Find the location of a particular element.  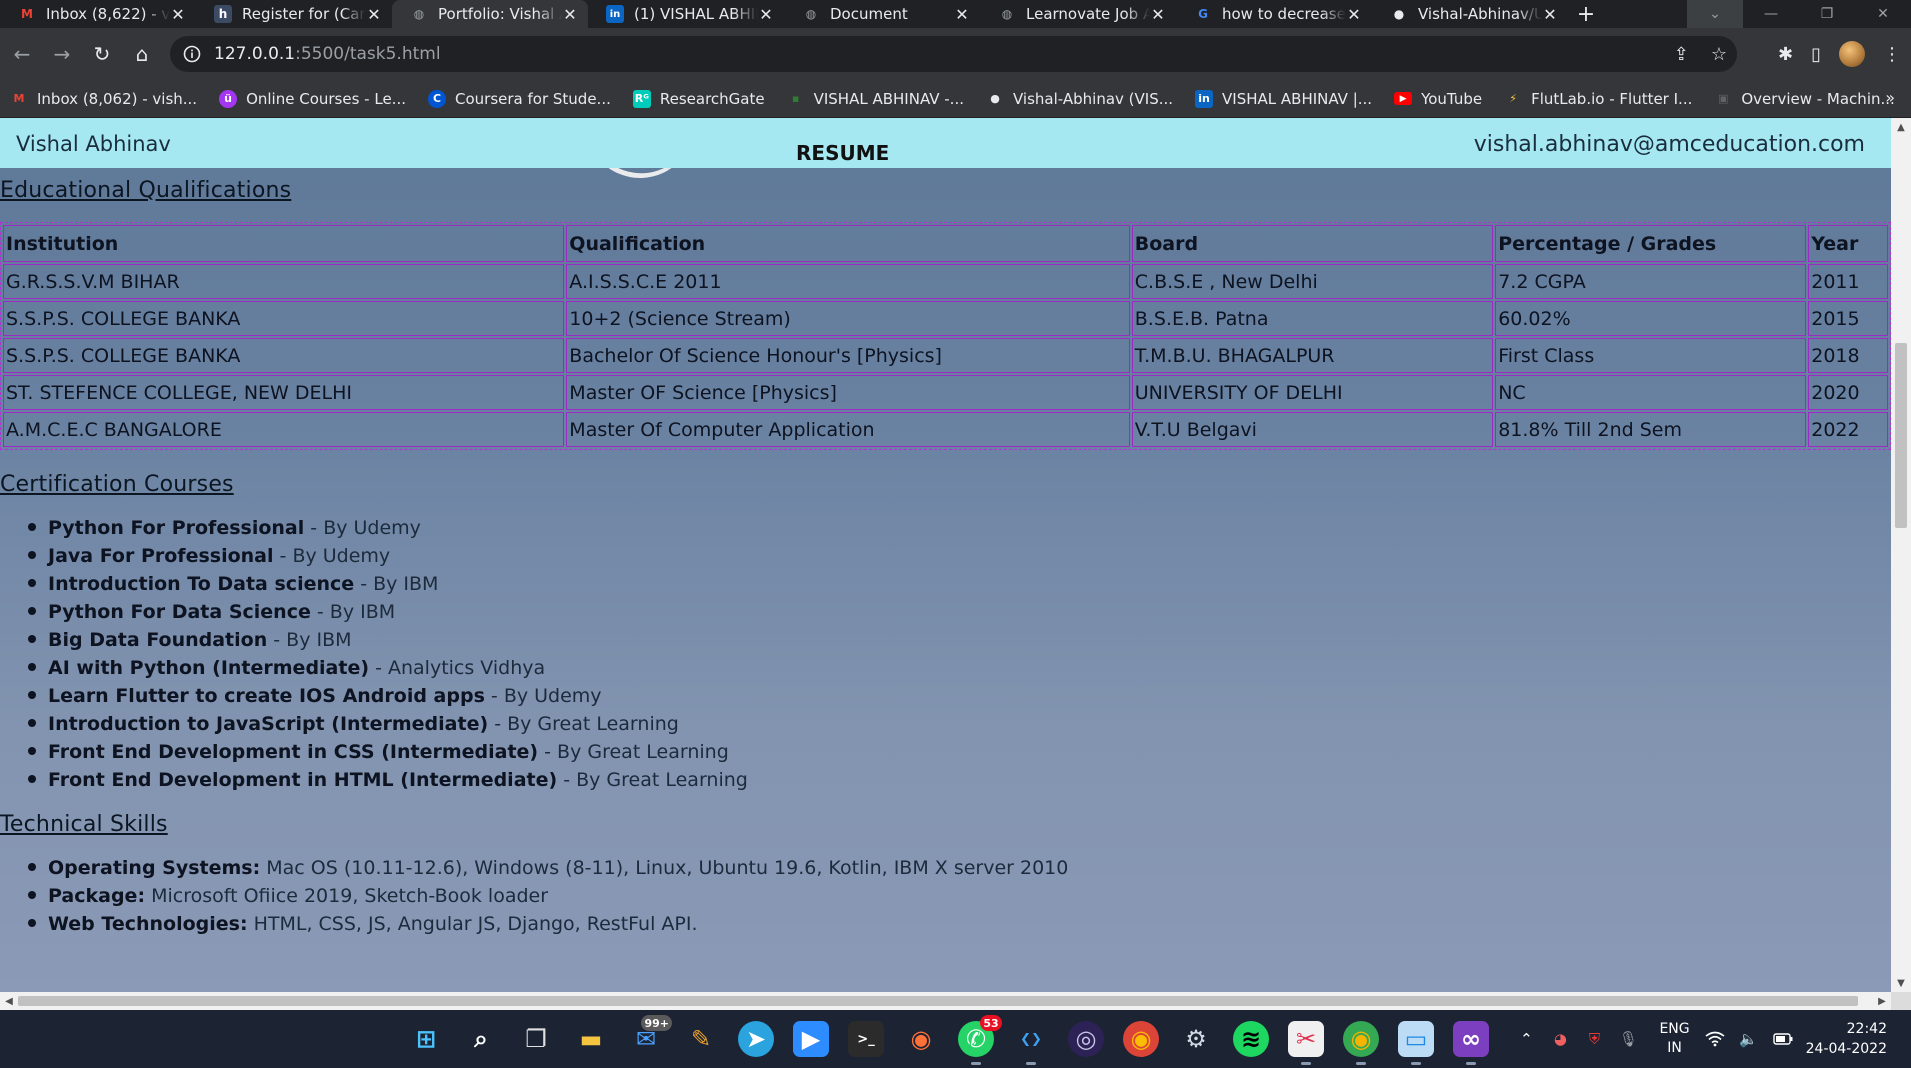

browser-tab: ◍ Learnovate Job A ✕ is located at coordinates (1078, 14).